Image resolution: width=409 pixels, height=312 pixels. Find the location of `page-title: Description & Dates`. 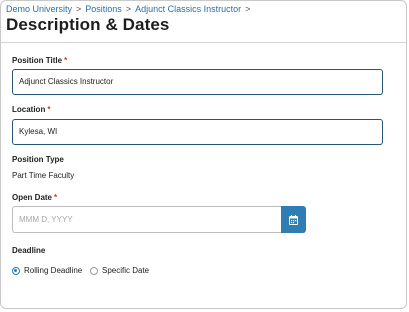

page-title: Description & Dates is located at coordinates (88, 24).